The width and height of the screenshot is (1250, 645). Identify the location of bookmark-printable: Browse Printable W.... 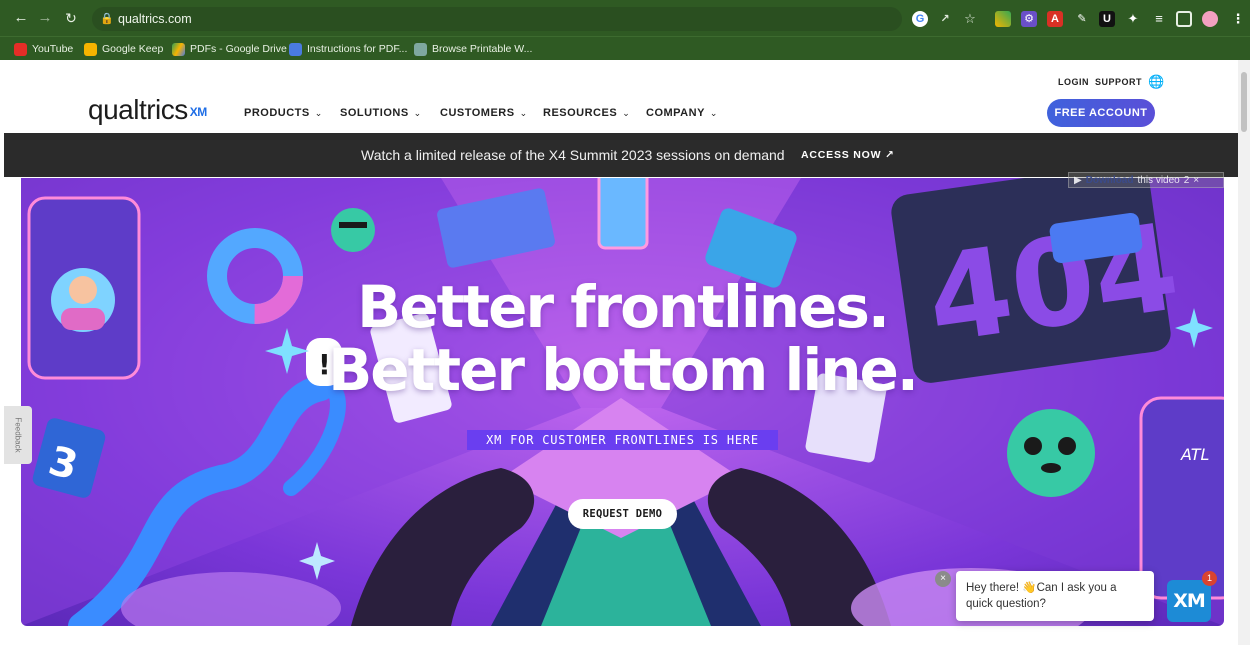
(473, 49).